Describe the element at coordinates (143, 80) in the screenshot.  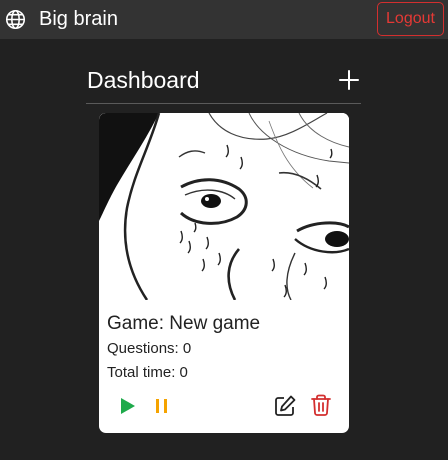
I see `page-title: Dashboard` at that location.